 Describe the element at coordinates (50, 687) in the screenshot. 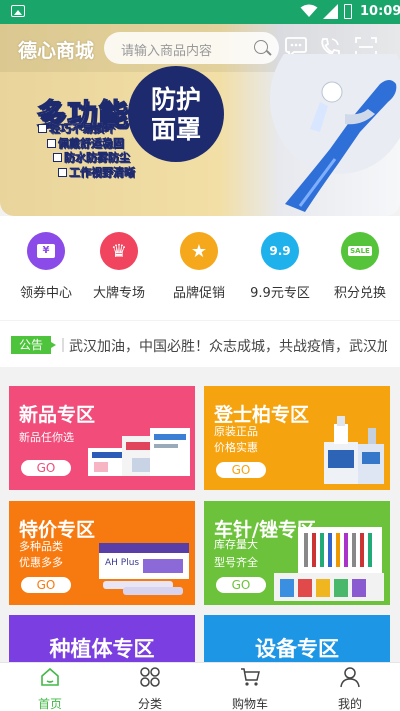

I see `tab-home: 首页` at that location.